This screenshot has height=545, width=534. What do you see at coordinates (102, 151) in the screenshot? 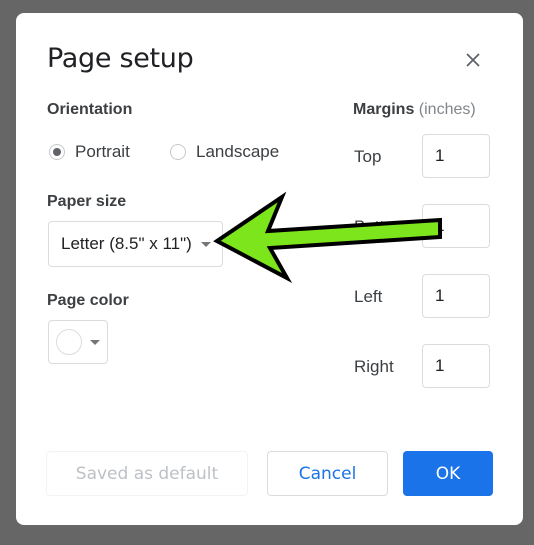
I see `radio-portrait-label: Portrait` at bounding box center [102, 151].